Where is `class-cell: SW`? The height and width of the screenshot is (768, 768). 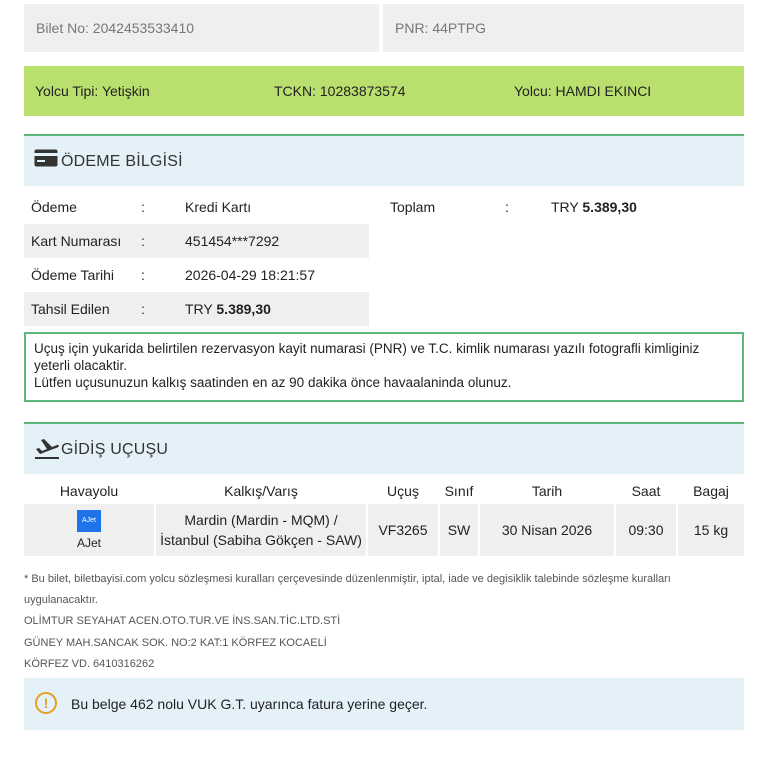
class-cell: SW is located at coordinates (459, 530).